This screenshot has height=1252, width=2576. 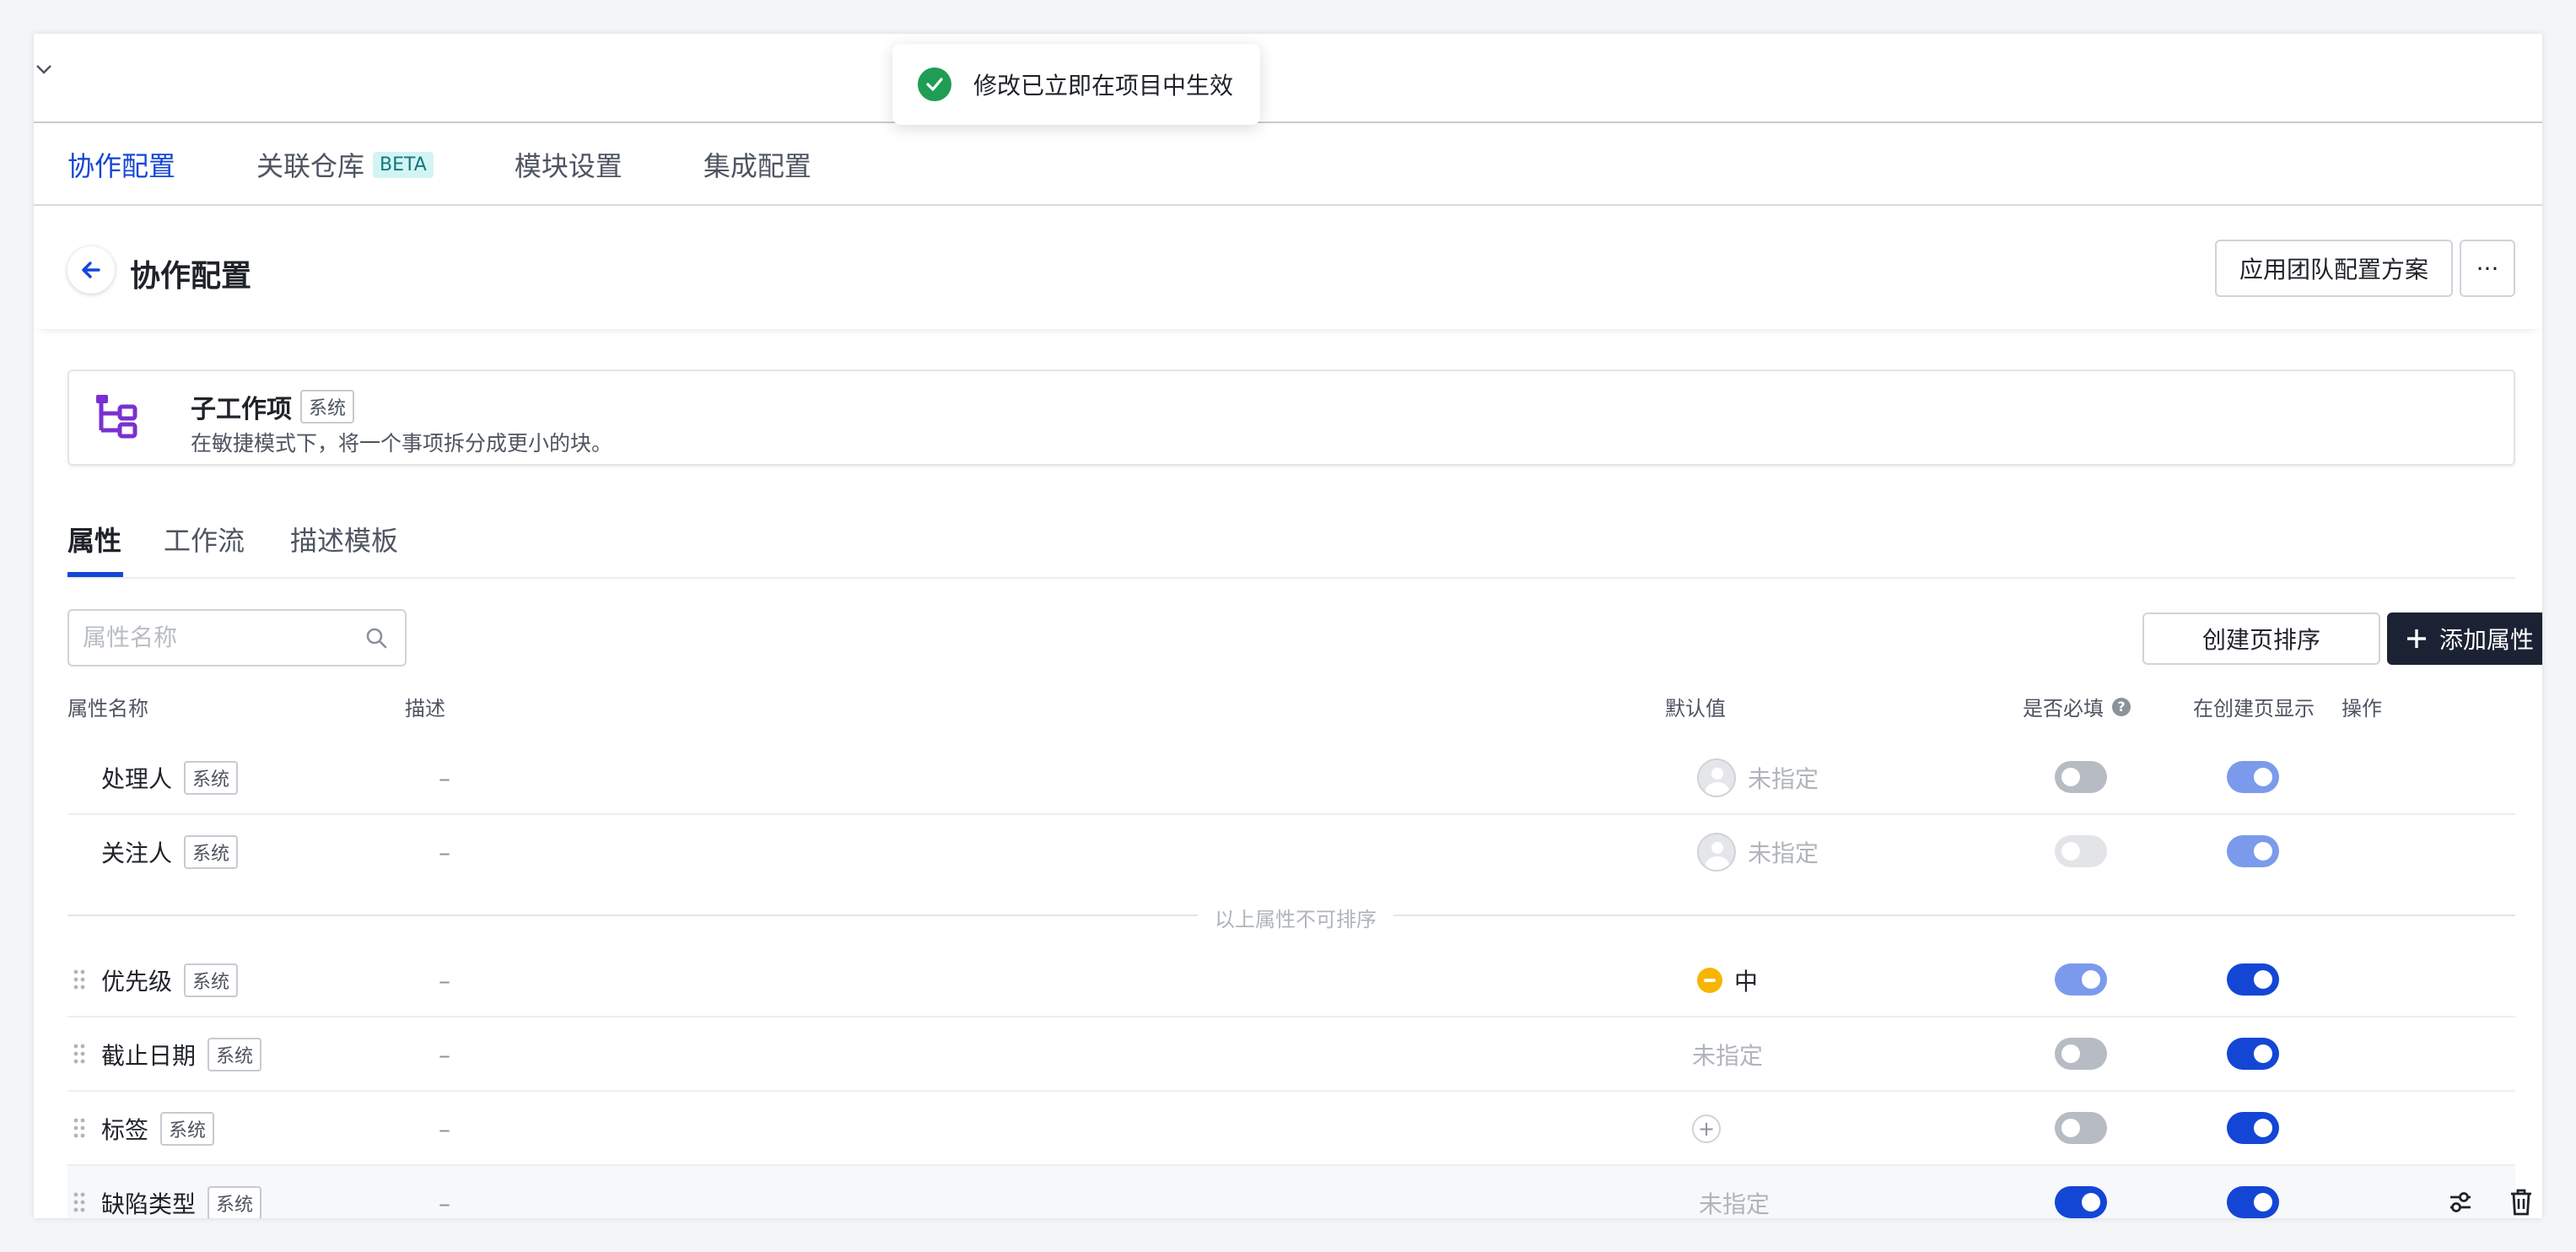 What do you see at coordinates (2487, 268) in the screenshot?
I see `more-button: ···` at bounding box center [2487, 268].